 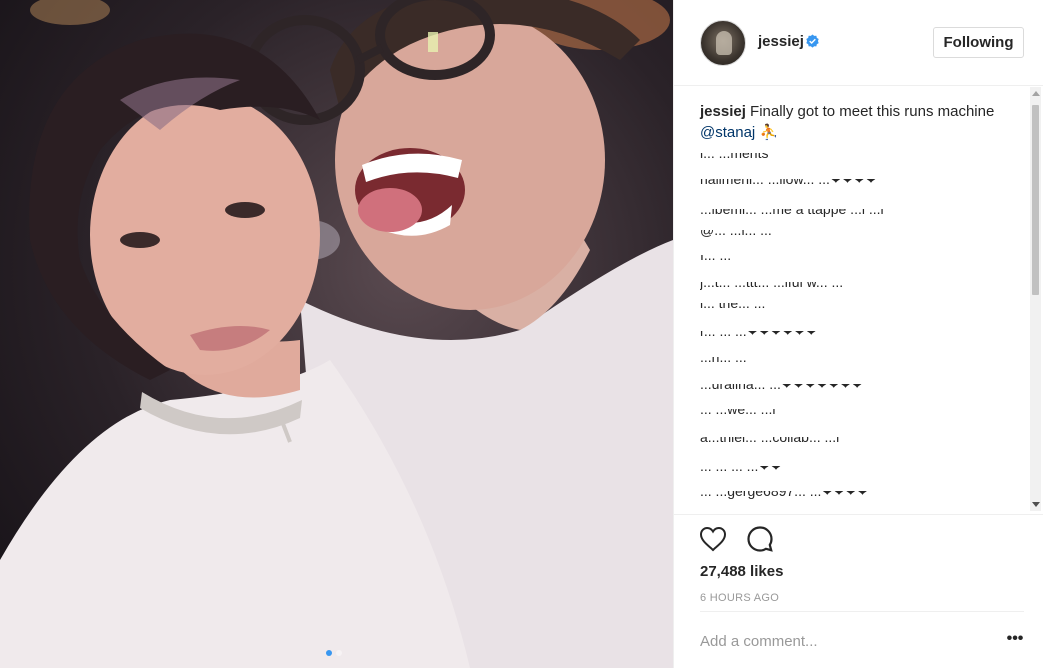 I want to click on list-item: ... ...gerge6897... ...❤❤❤❤, so click(x=784, y=495).